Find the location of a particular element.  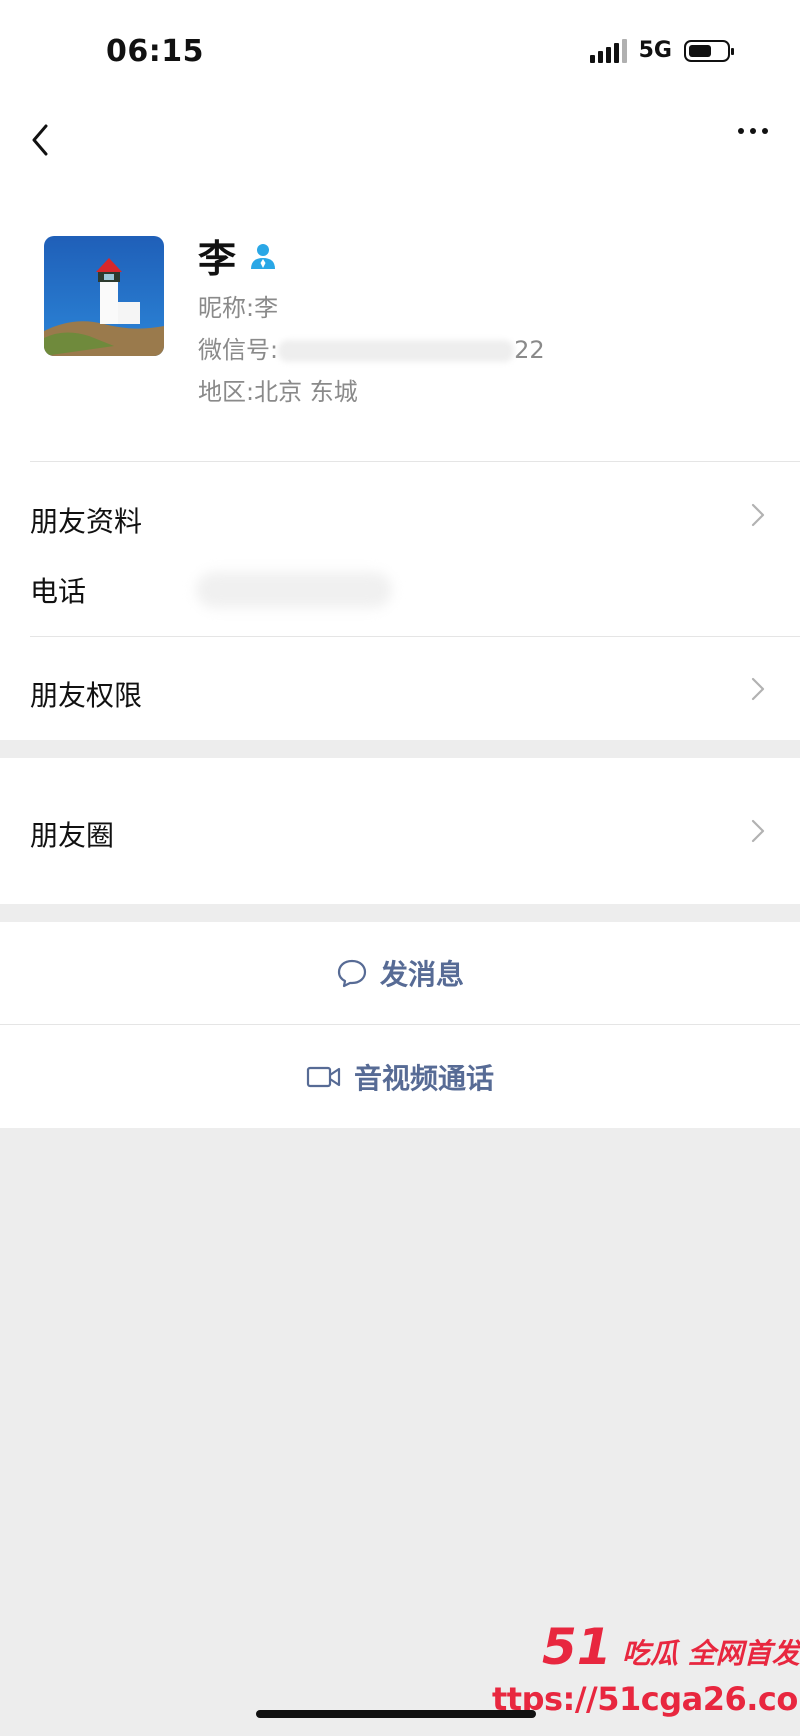

back-button is located at coordinates (41, 140).